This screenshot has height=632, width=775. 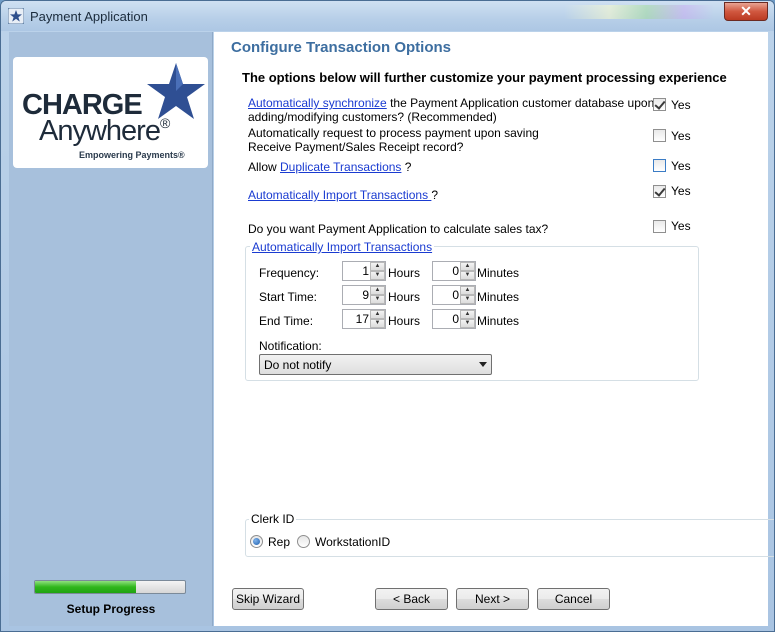 What do you see at coordinates (387, 16) in the screenshot?
I see `title-bar: Payment Application ✕` at bounding box center [387, 16].